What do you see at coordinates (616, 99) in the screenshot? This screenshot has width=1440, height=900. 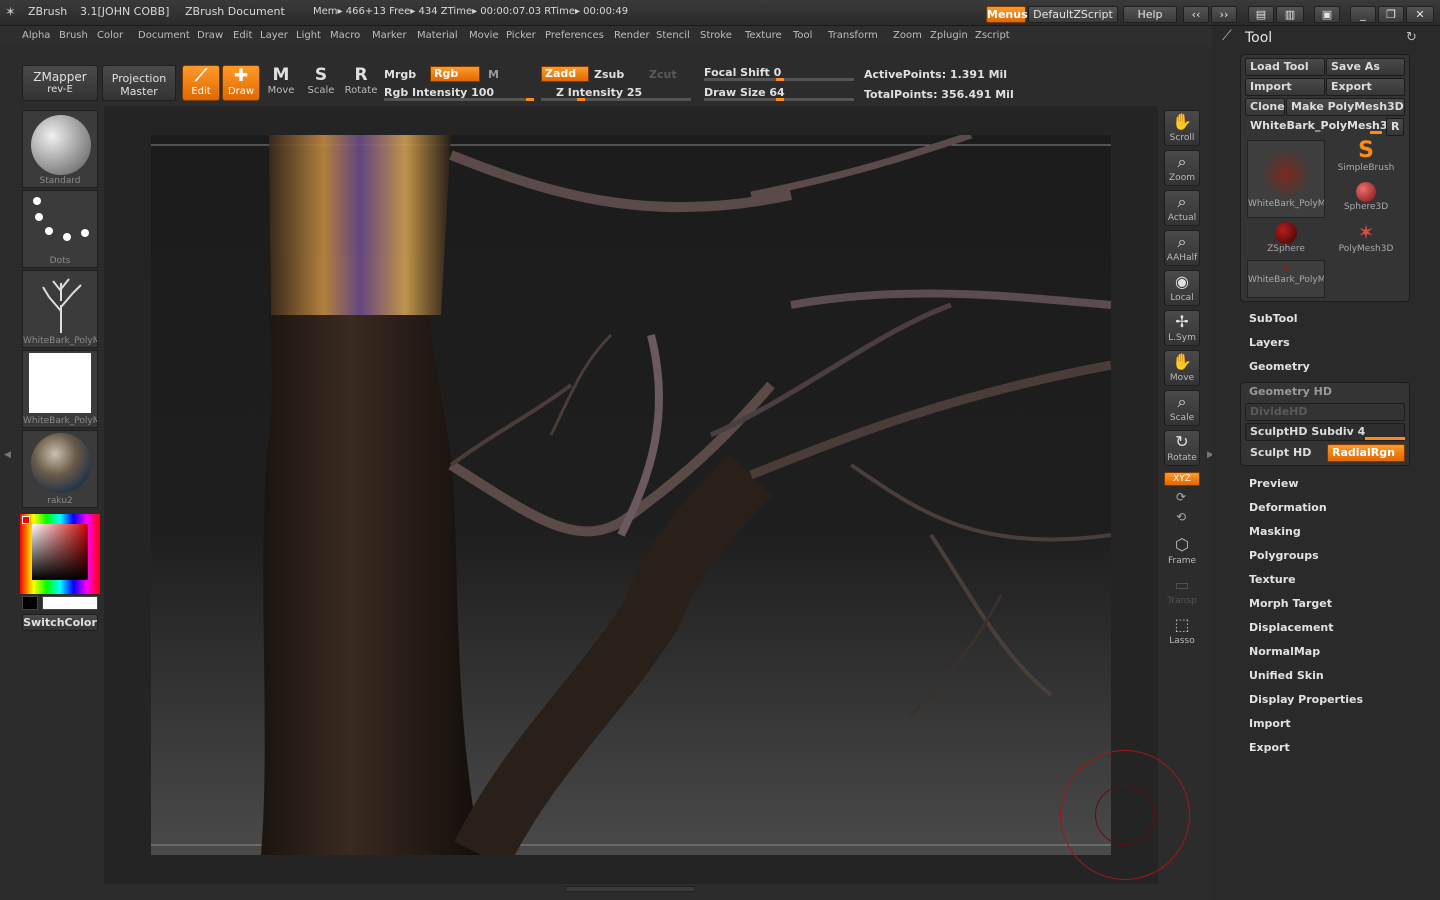 I see `z-intensity-slider` at bounding box center [616, 99].